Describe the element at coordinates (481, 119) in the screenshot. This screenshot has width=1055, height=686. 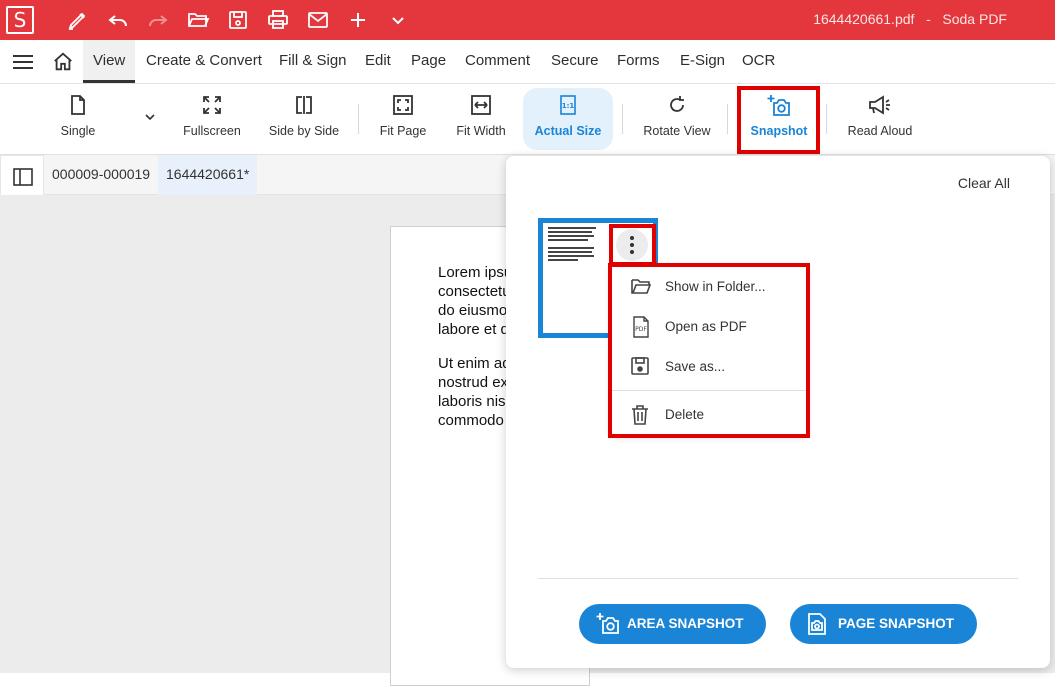
I see `fit-width-button: Fit Width` at that location.